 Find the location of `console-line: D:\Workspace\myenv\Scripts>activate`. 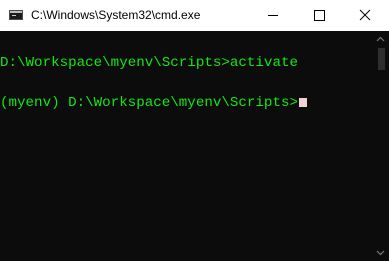

console-line: D:\Workspace\myenv\Scripts>activate is located at coordinates (149, 63).